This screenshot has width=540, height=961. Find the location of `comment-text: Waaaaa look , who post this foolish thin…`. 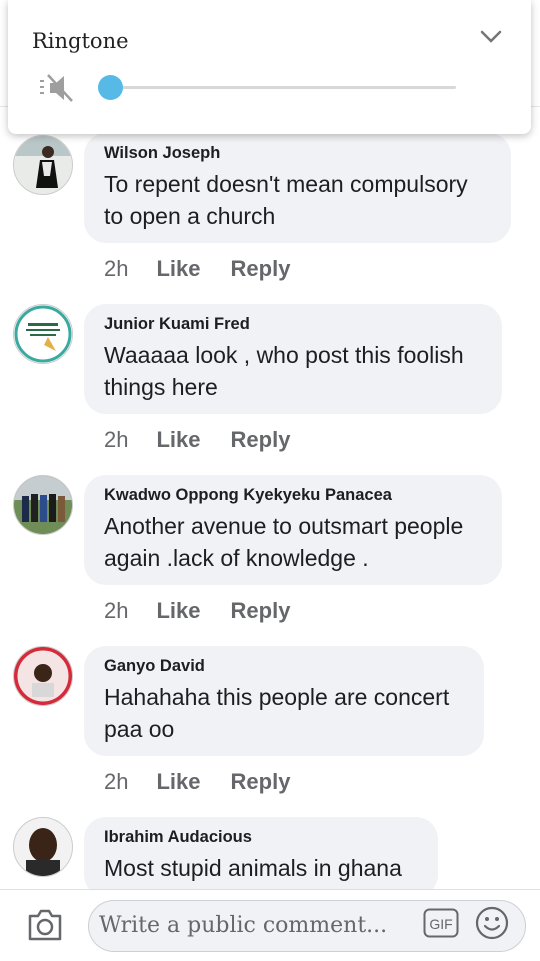

comment-text: Waaaaa look , who post this foolish thin… is located at coordinates (284, 371).